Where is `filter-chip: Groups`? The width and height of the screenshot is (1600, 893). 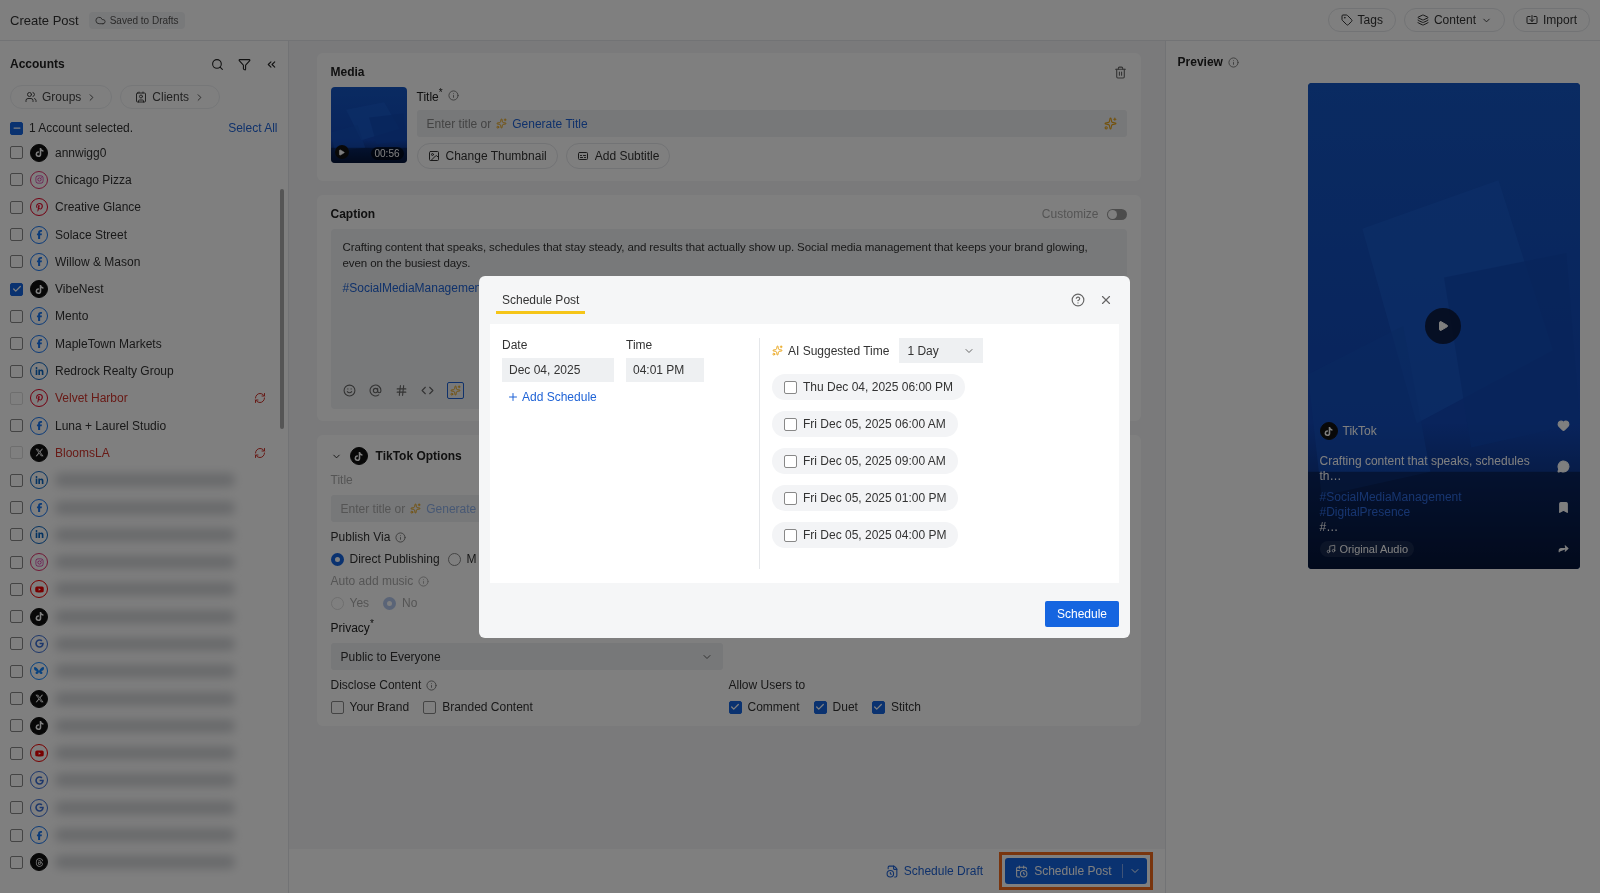
filter-chip: Groups is located at coordinates (61, 97).